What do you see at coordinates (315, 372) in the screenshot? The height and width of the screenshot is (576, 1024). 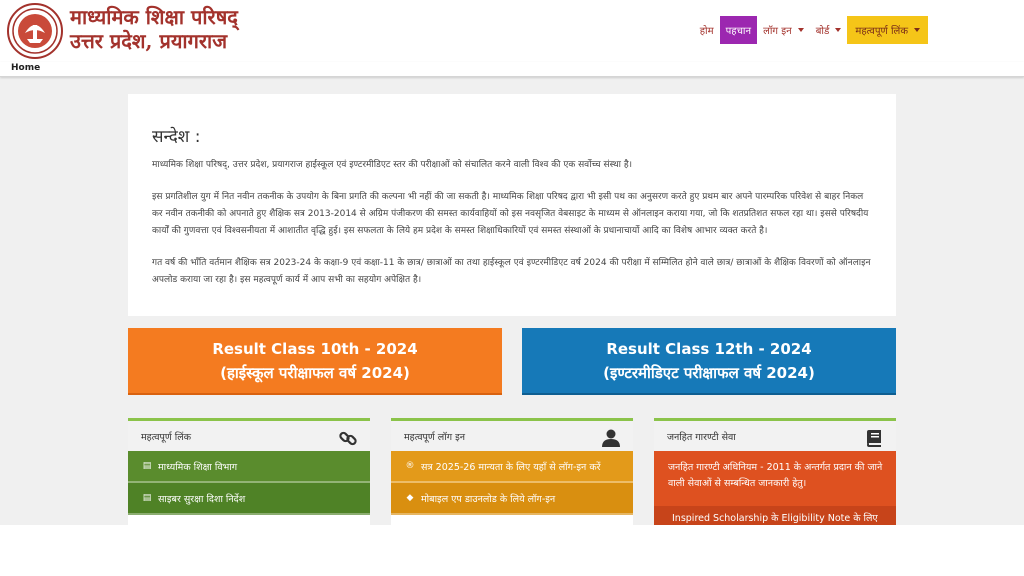 I see `result-class10-subtitle: (हाईस्कूल परीक्षाफल वर्ष 2024)` at bounding box center [315, 372].